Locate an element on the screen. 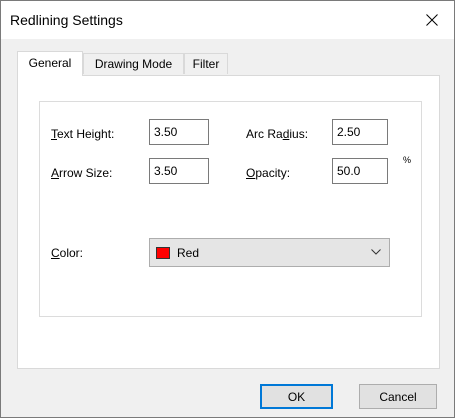 The image size is (456, 419). text-height-label: Text Height: is located at coordinates (83, 134).